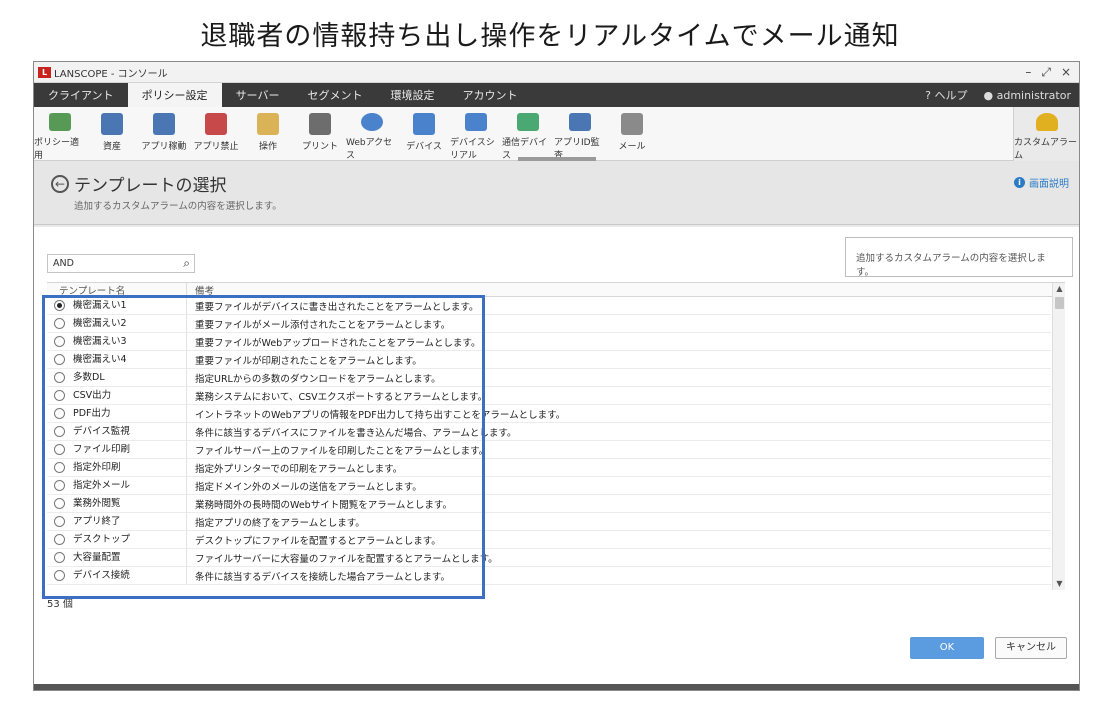  I want to click on template-name-cell: 業務外閲覧, so click(129, 503).